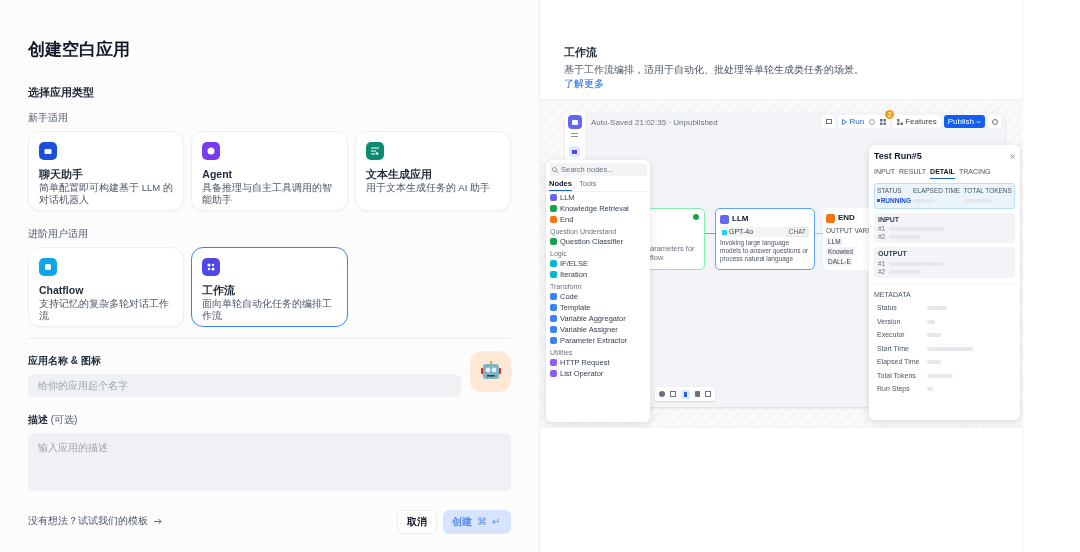 The width and height of the screenshot is (1080, 552). What do you see at coordinates (964, 121) in the screenshot?
I see `publish-button: Publish` at bounding box center [964, 121].